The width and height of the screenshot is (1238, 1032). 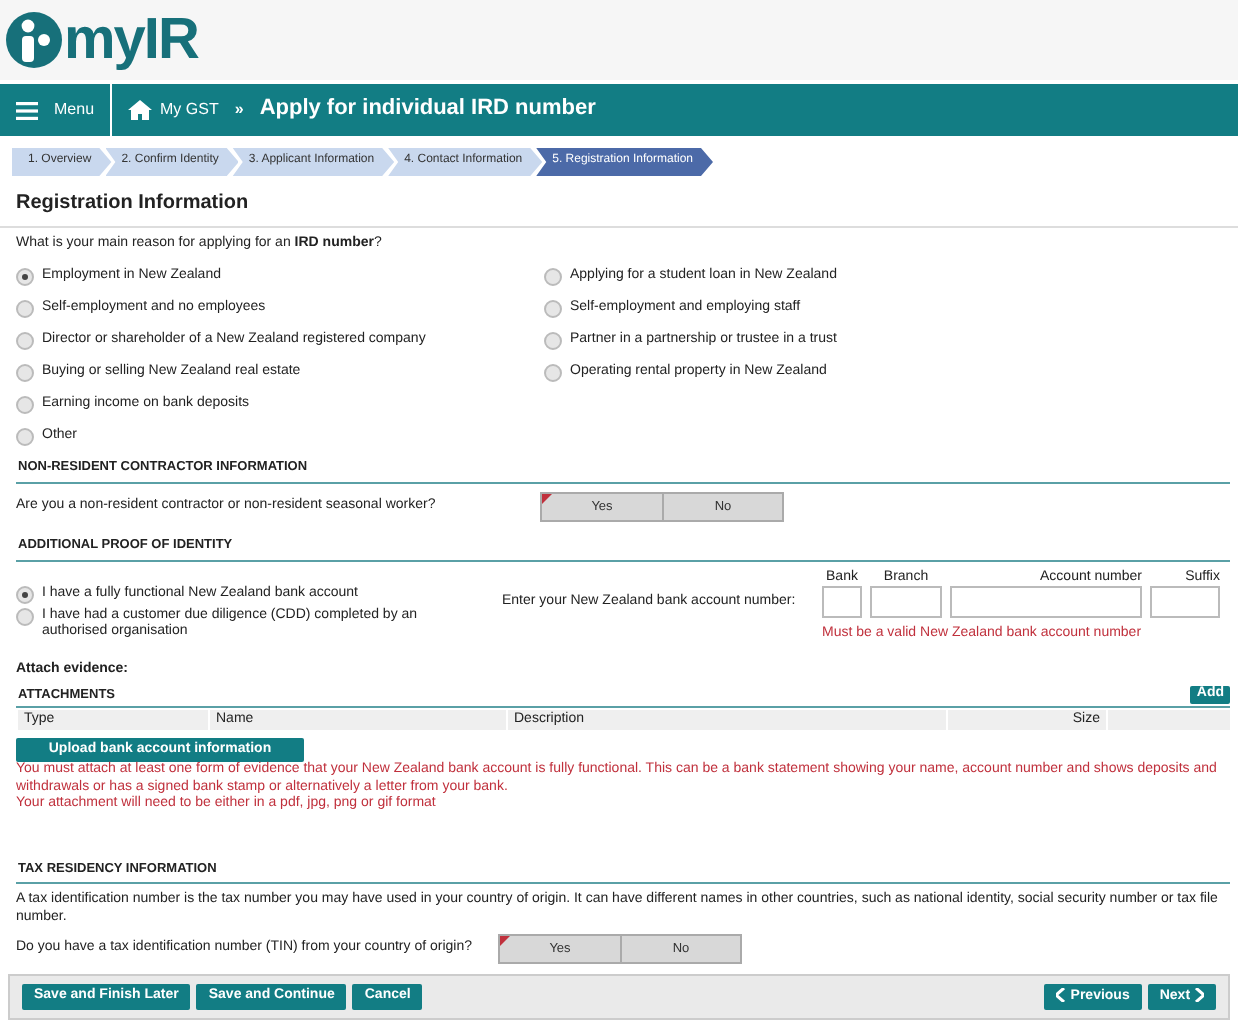 What do you see at coordinates (189, 110) in the screenshot?
I see `breadcrumb-link: My GST` at bounding box center [189, 110].